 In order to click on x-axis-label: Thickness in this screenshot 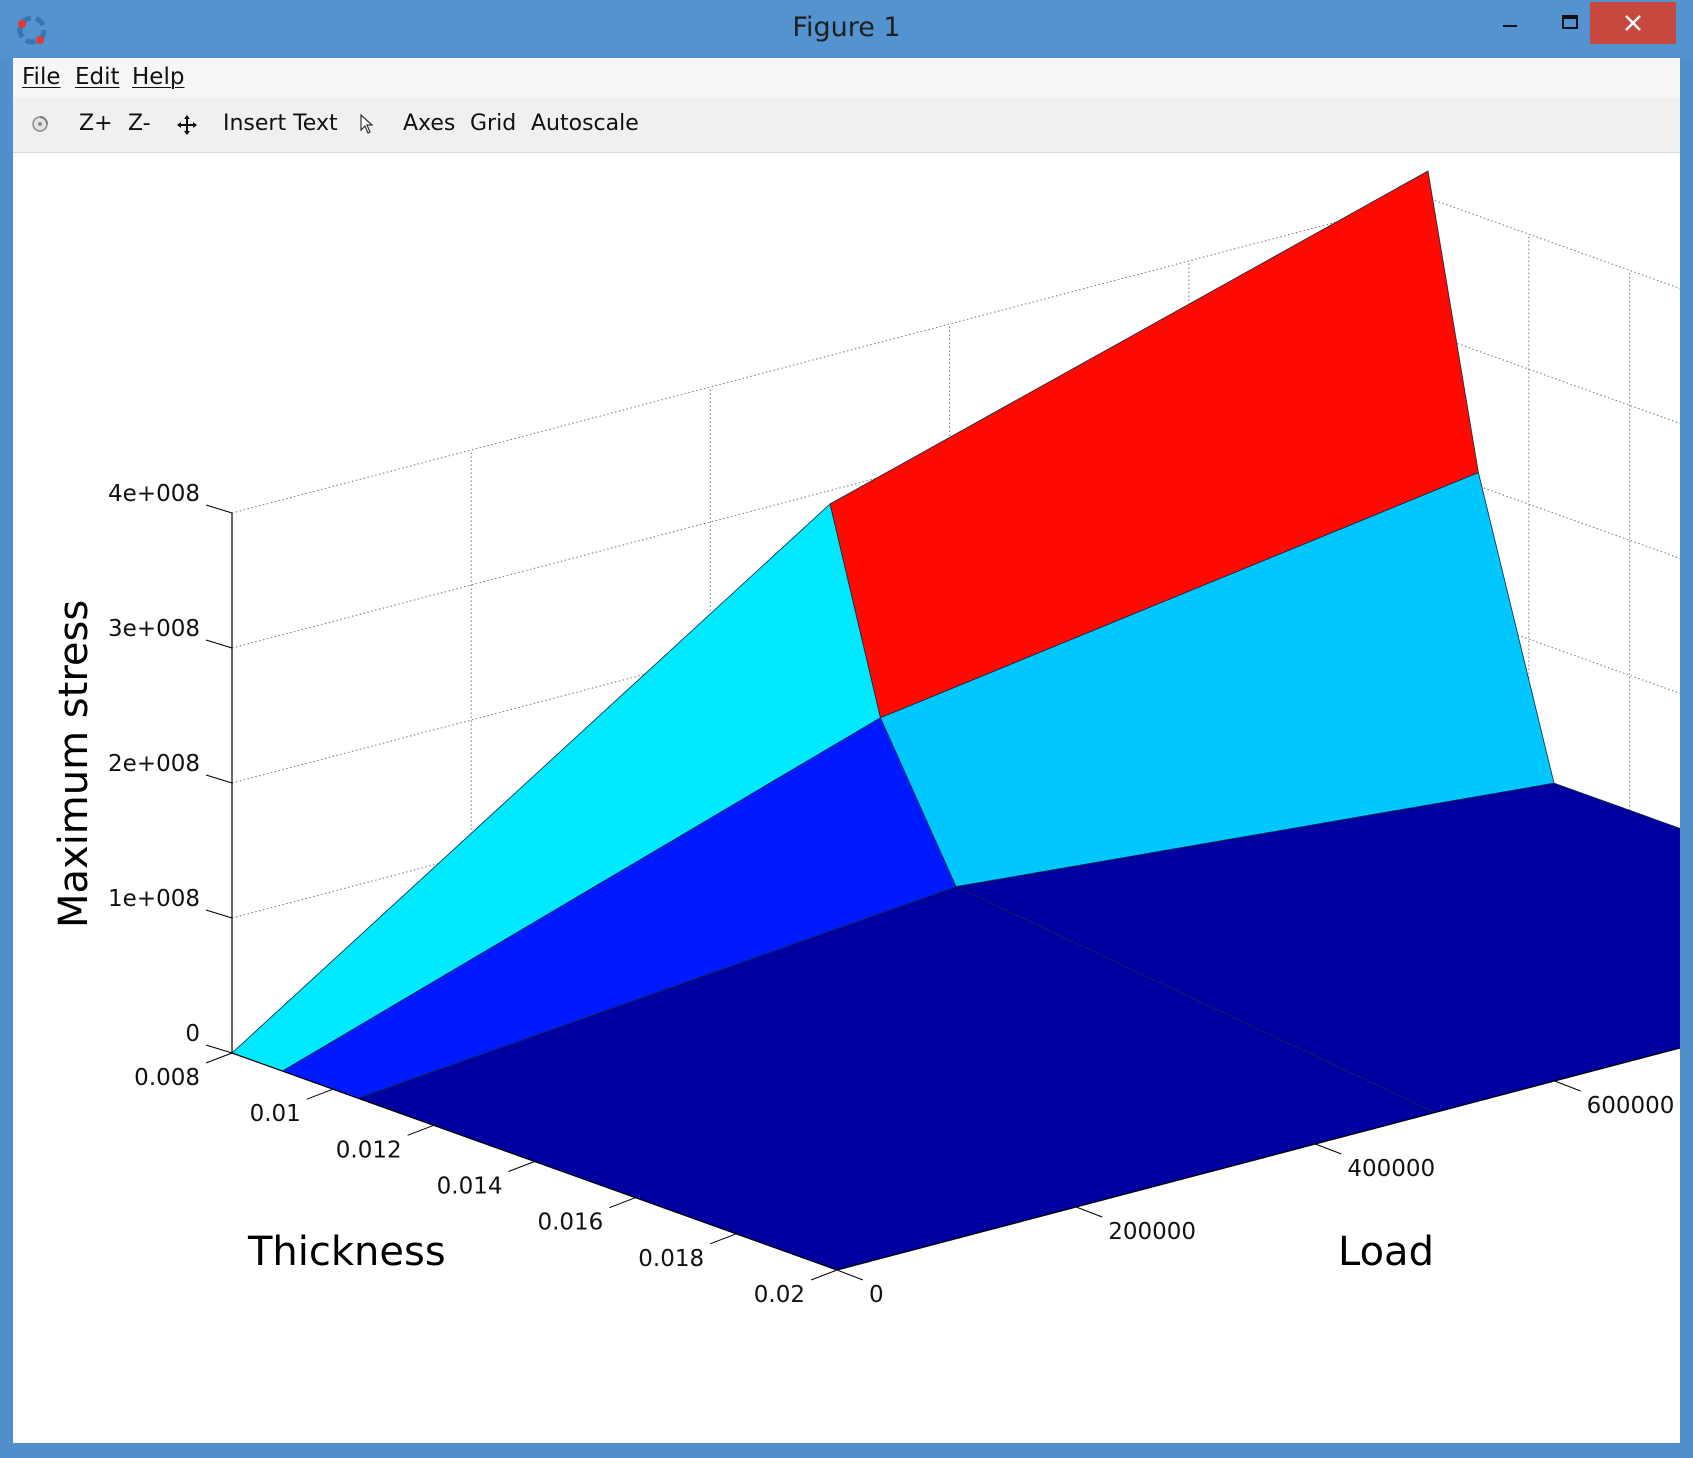, I will do `click(346, 1252)`.